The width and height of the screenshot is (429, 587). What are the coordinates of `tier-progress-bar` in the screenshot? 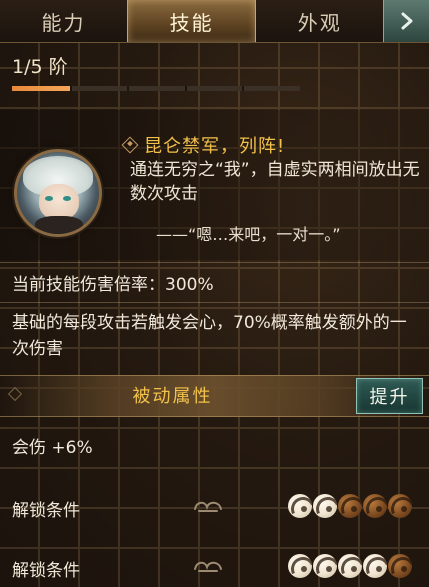 It's located at (156, 88).